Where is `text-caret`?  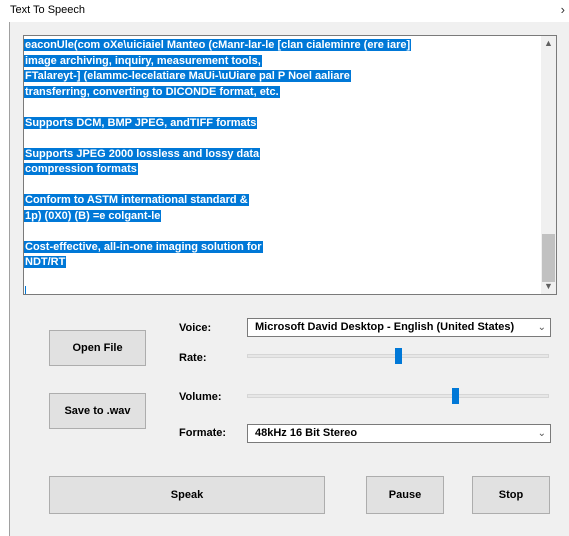 text-caret is located at coordinates (25, 290).